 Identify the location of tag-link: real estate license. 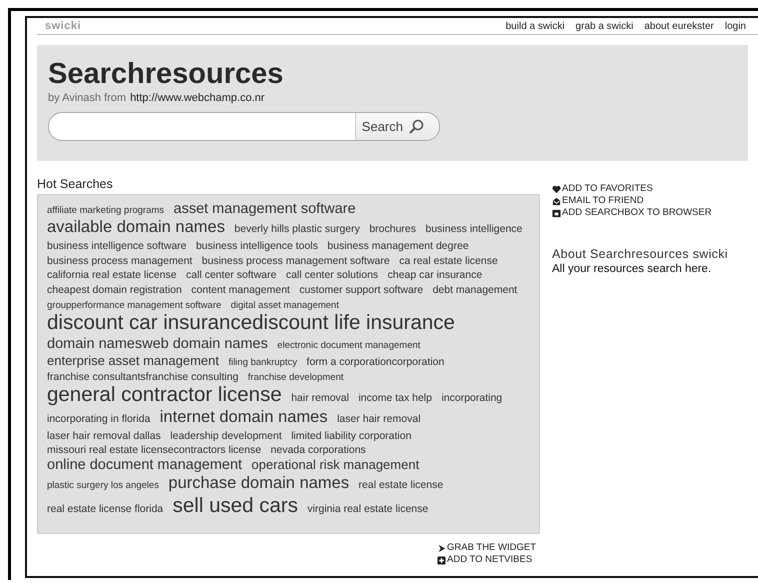
(401, 485).